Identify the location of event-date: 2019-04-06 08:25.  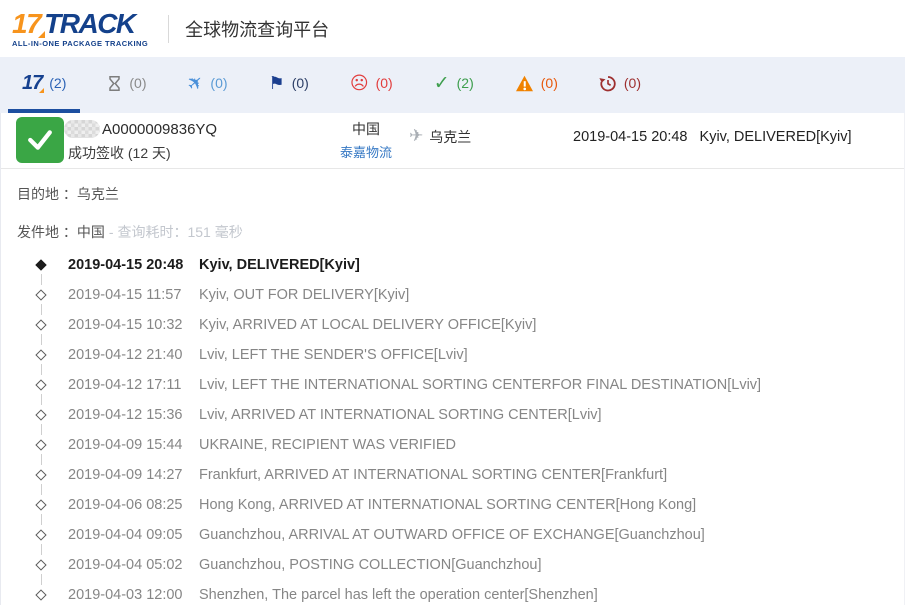
(125, 505).